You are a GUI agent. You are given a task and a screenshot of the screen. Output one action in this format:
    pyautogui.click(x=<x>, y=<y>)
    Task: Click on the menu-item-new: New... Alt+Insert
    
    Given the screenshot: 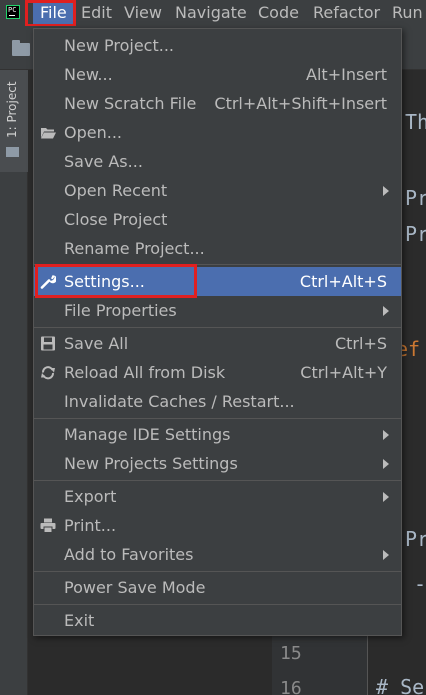 What is the action you would take?
    pyautogui.click(x=217, y=74)
    